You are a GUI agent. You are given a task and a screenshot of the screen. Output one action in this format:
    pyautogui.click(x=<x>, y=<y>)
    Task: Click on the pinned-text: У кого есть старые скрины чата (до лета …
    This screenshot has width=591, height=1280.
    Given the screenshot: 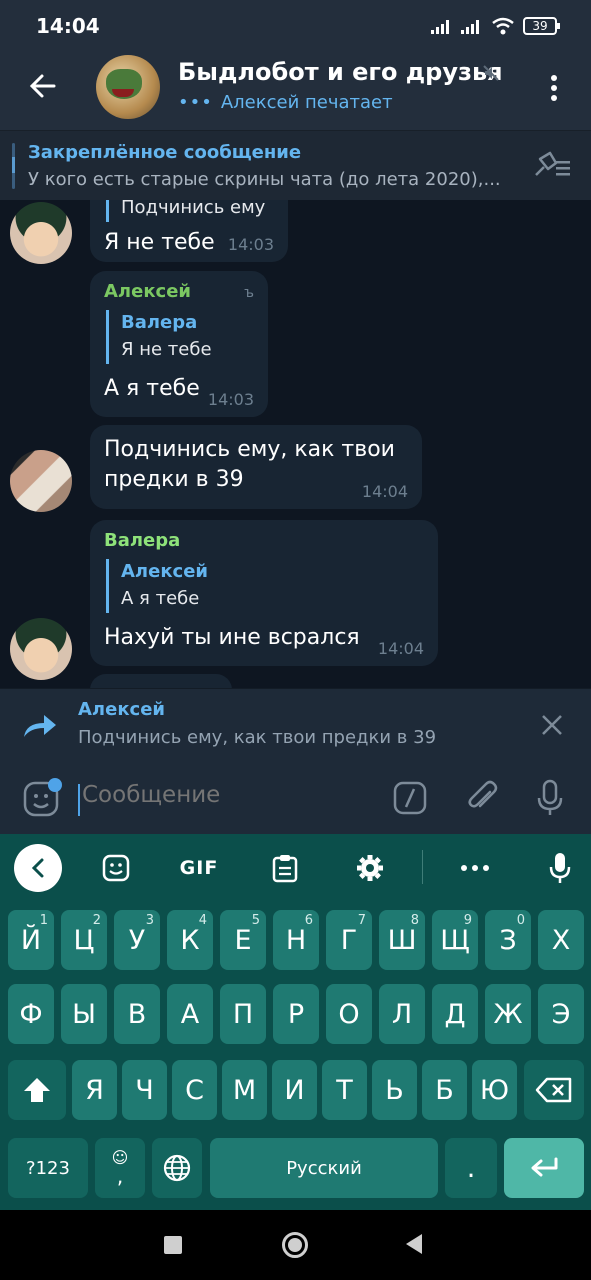 What is the action you would take?
    pyautogui.click(x=264, y=179)
    